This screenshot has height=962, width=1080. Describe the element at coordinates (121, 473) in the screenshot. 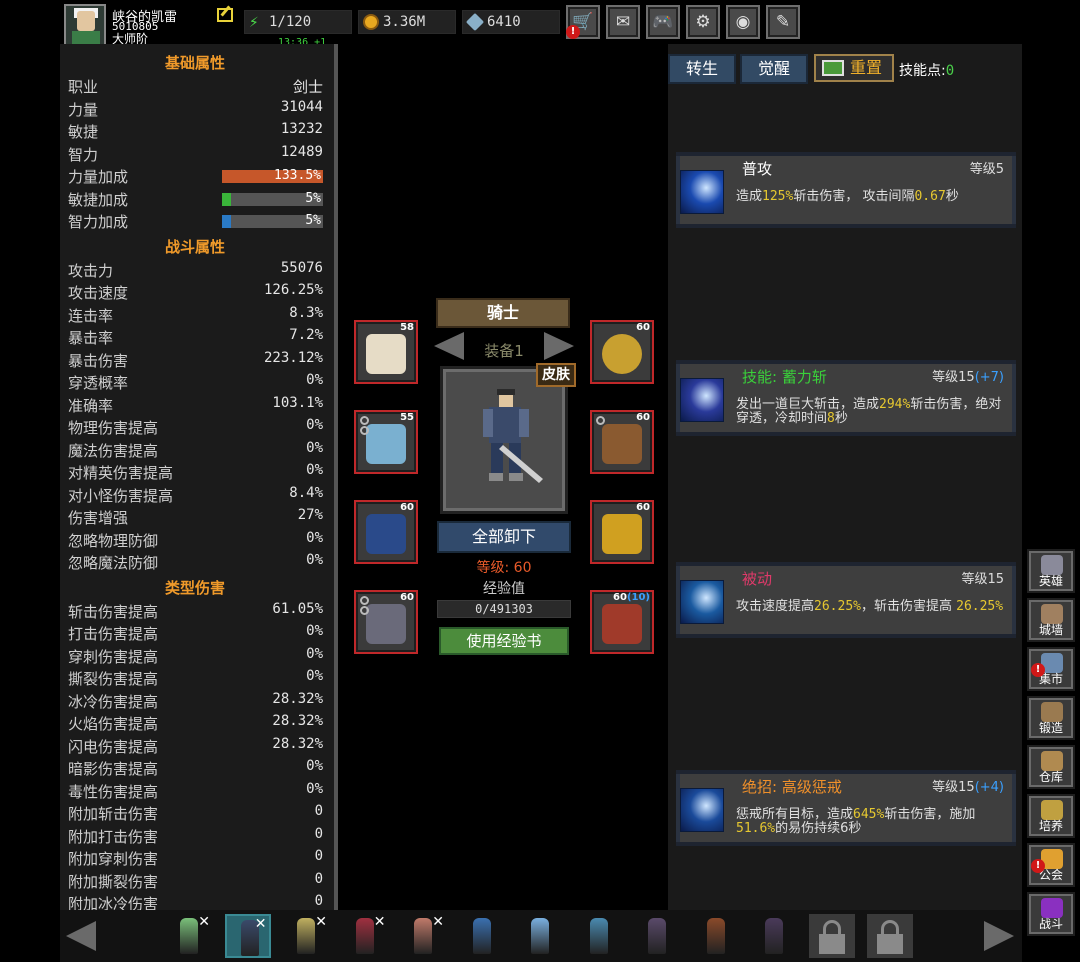

I see `stat-label: 对精英伤害提高` at that location.